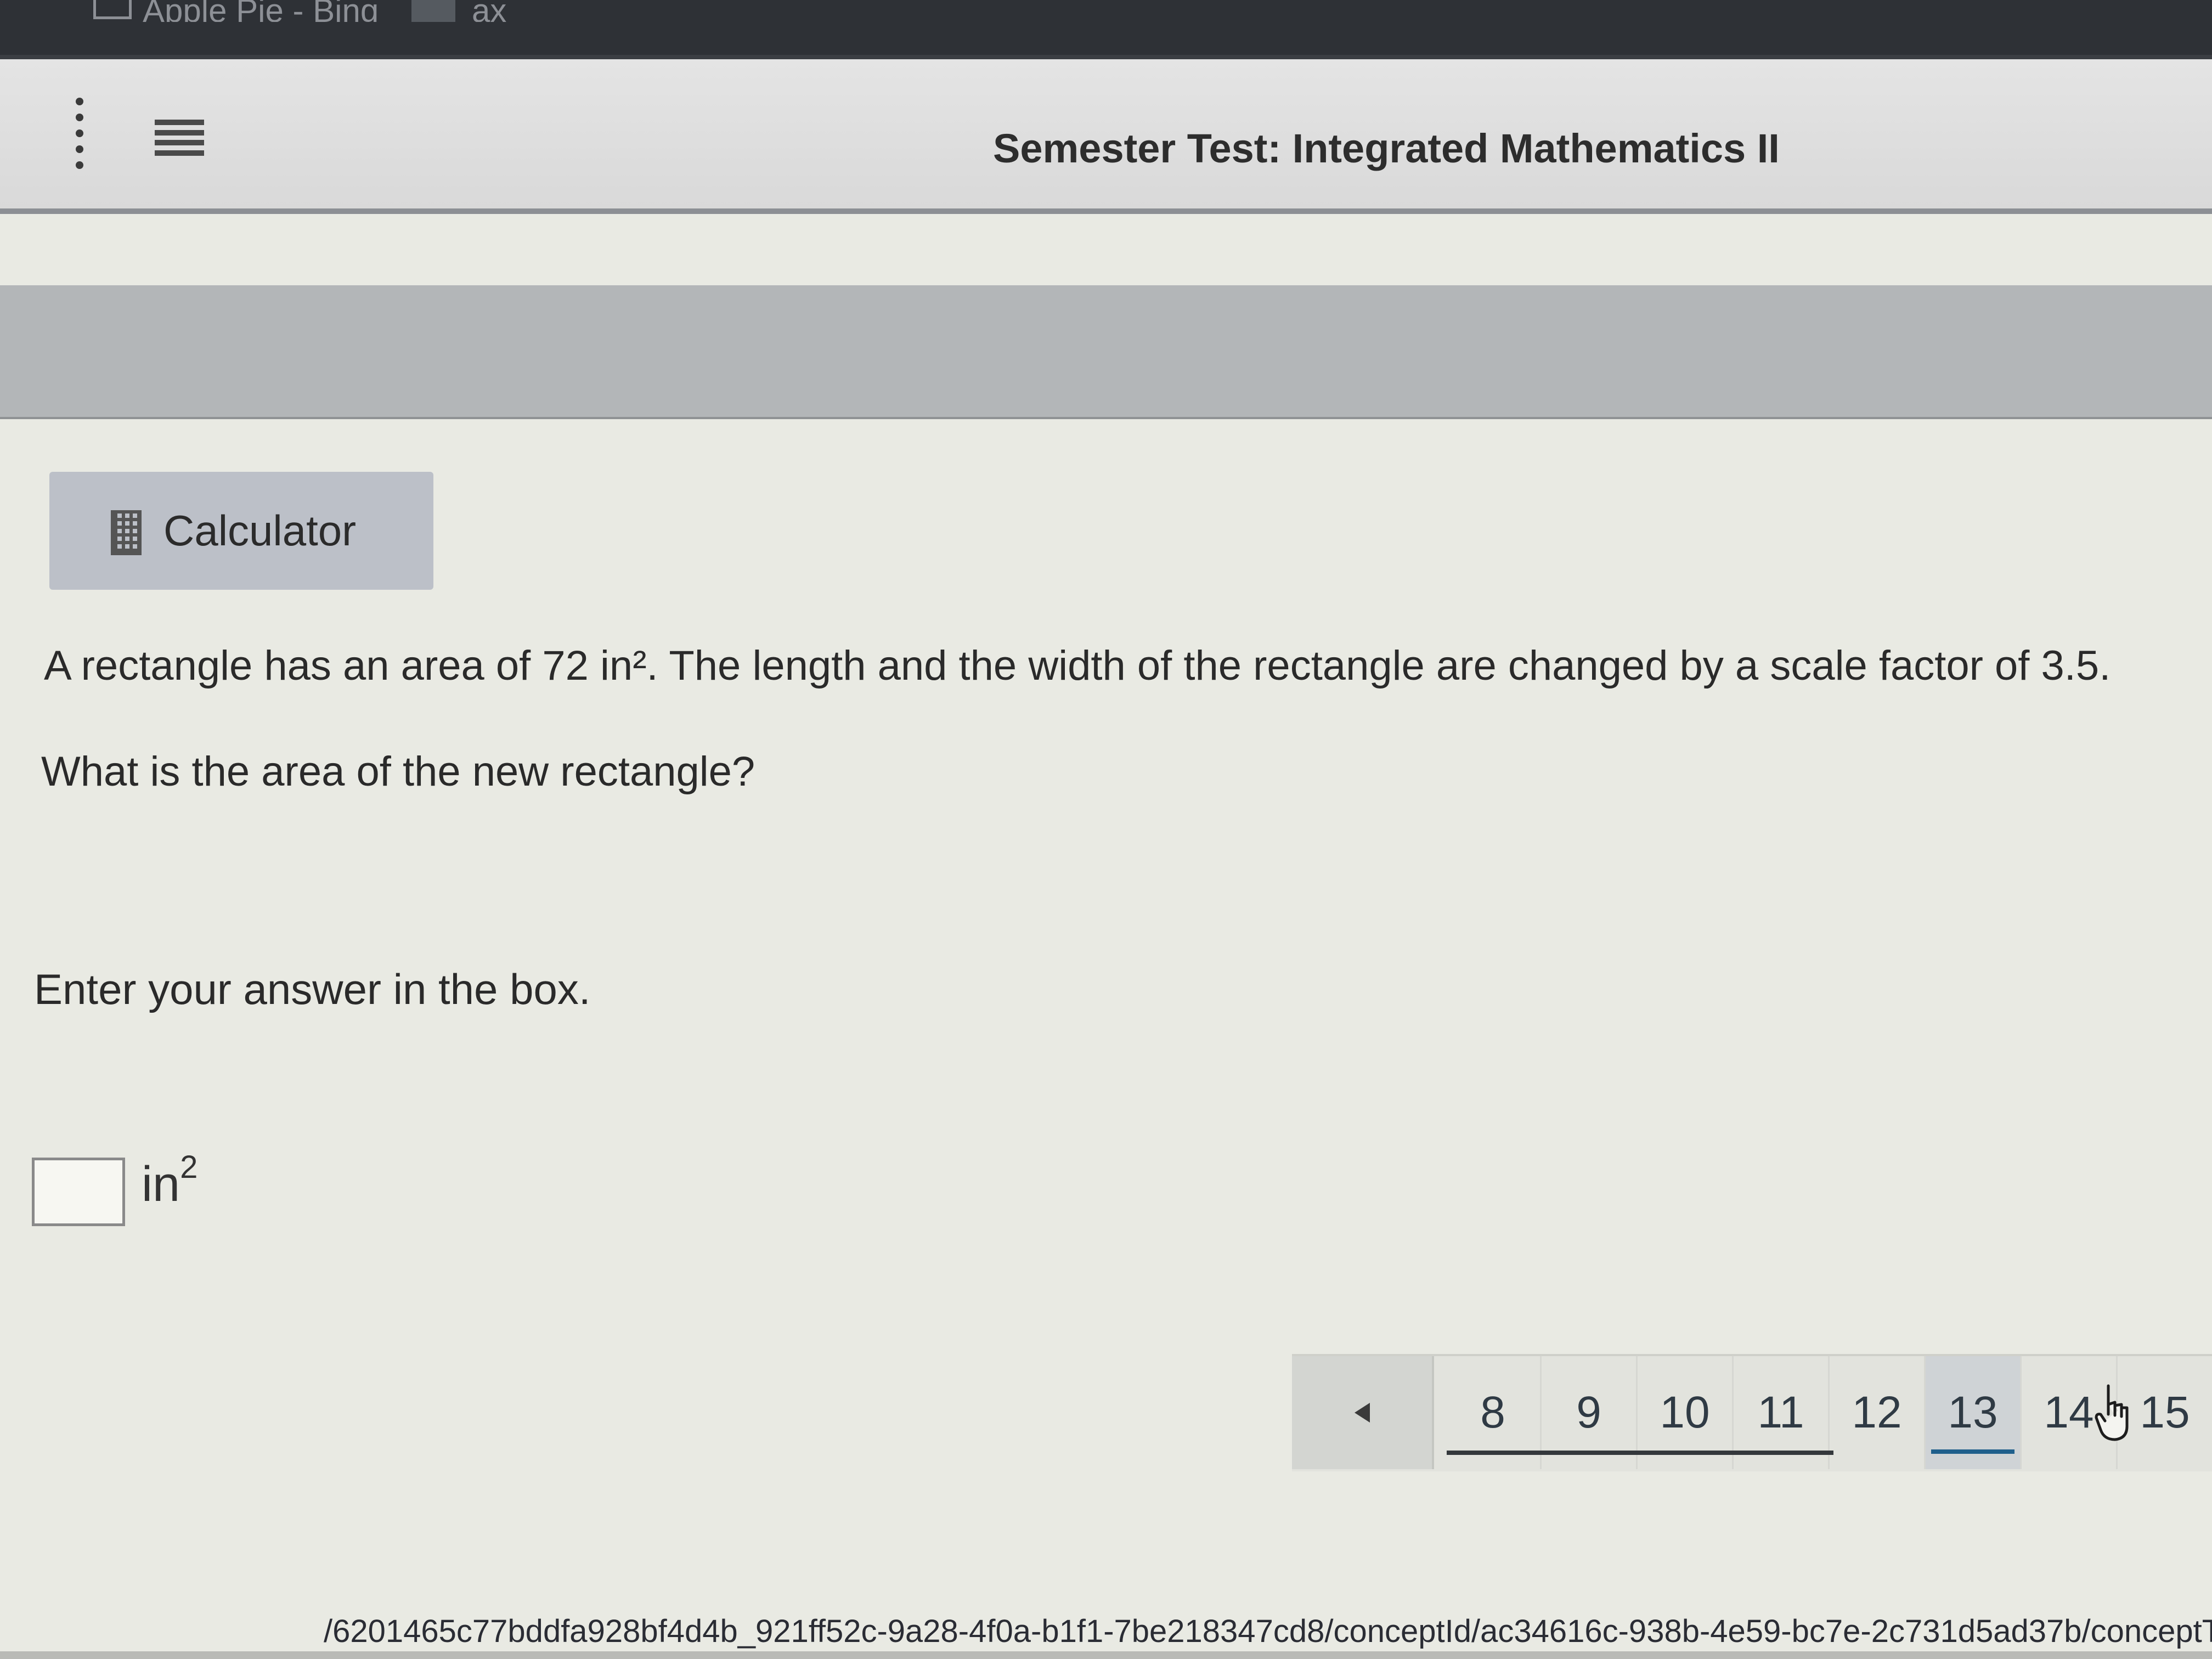  What do you see at coordinates (433, 11) in the screenshot?
I see `bookmark-favicon-icon` at bounding box center [433, 11].